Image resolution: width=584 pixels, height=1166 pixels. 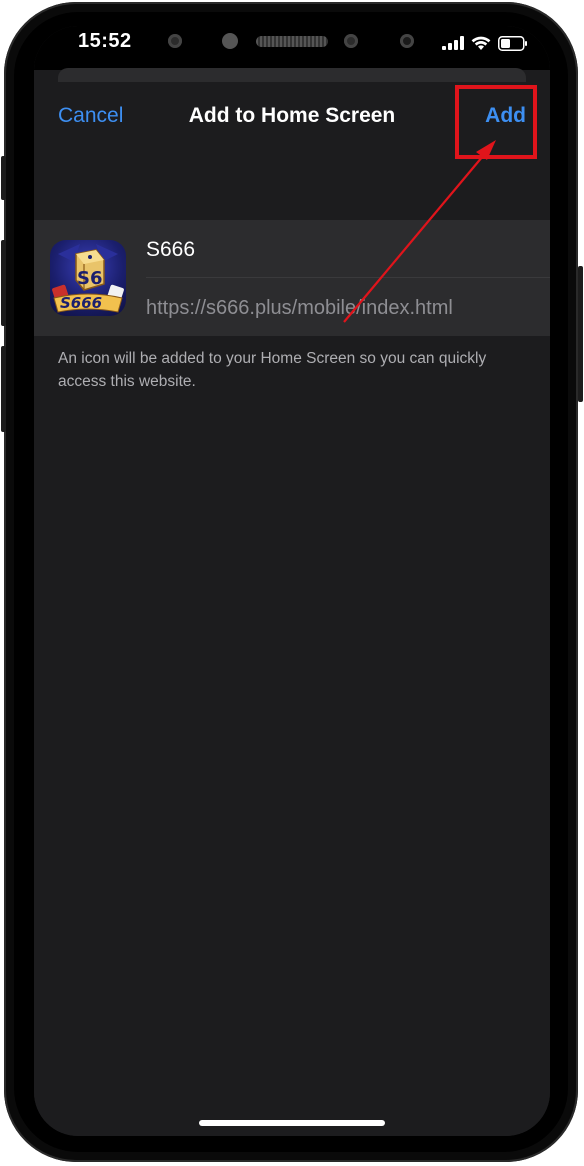 I want to click on dice-text: S6, so click(x=90, y=278).